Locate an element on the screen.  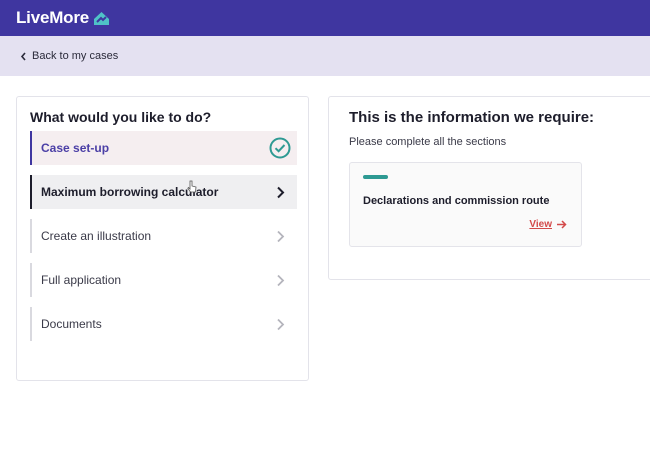
section-tile-declarations: Declarations and commission route View is located at coordinates (465, 204).